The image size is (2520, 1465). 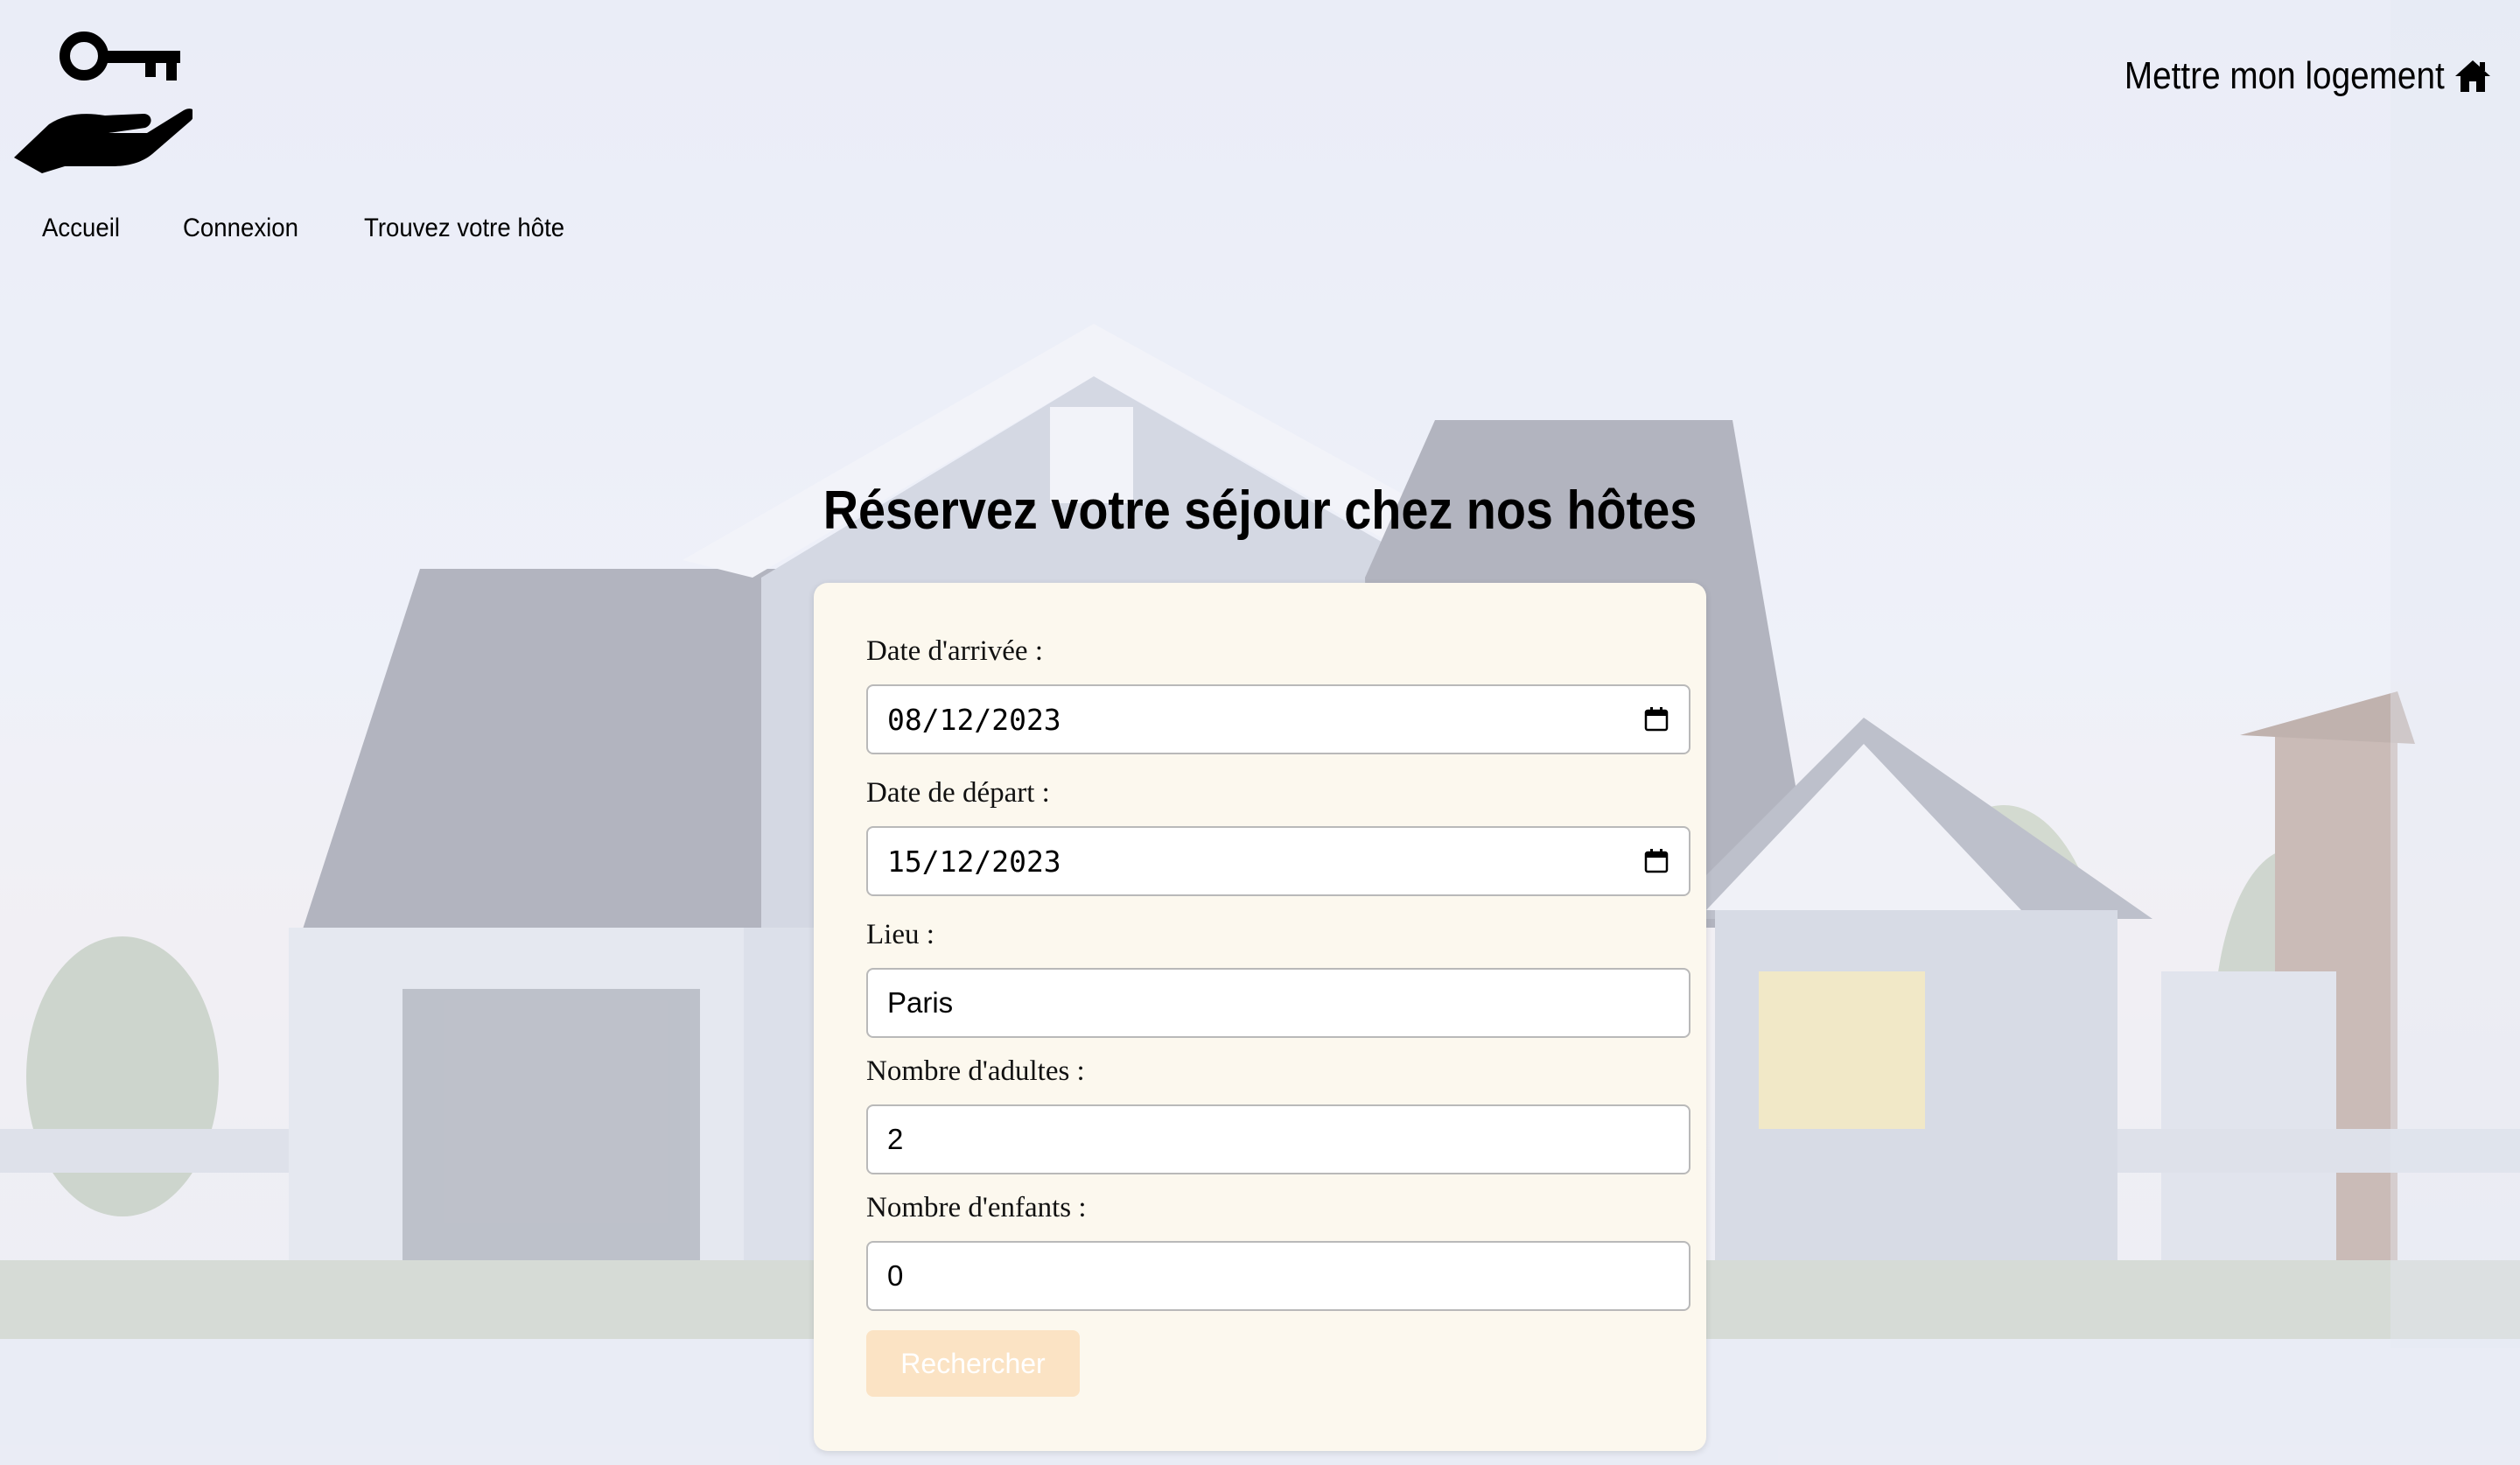 I want to click on departure-date-value: 15/12/2023, so click(x=974, y=861).